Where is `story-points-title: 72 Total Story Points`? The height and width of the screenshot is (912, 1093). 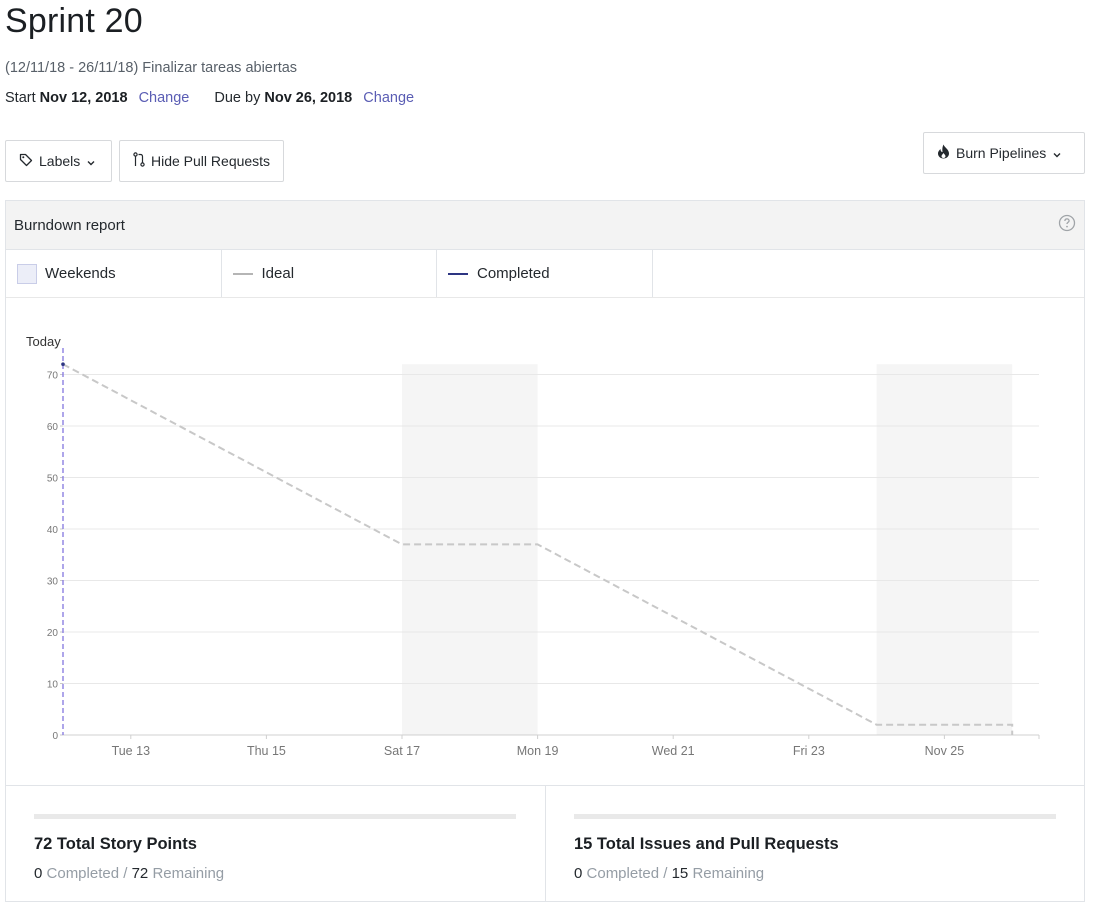
story-points-title: 72 Total Story Points is located at coordinates (115, 844).